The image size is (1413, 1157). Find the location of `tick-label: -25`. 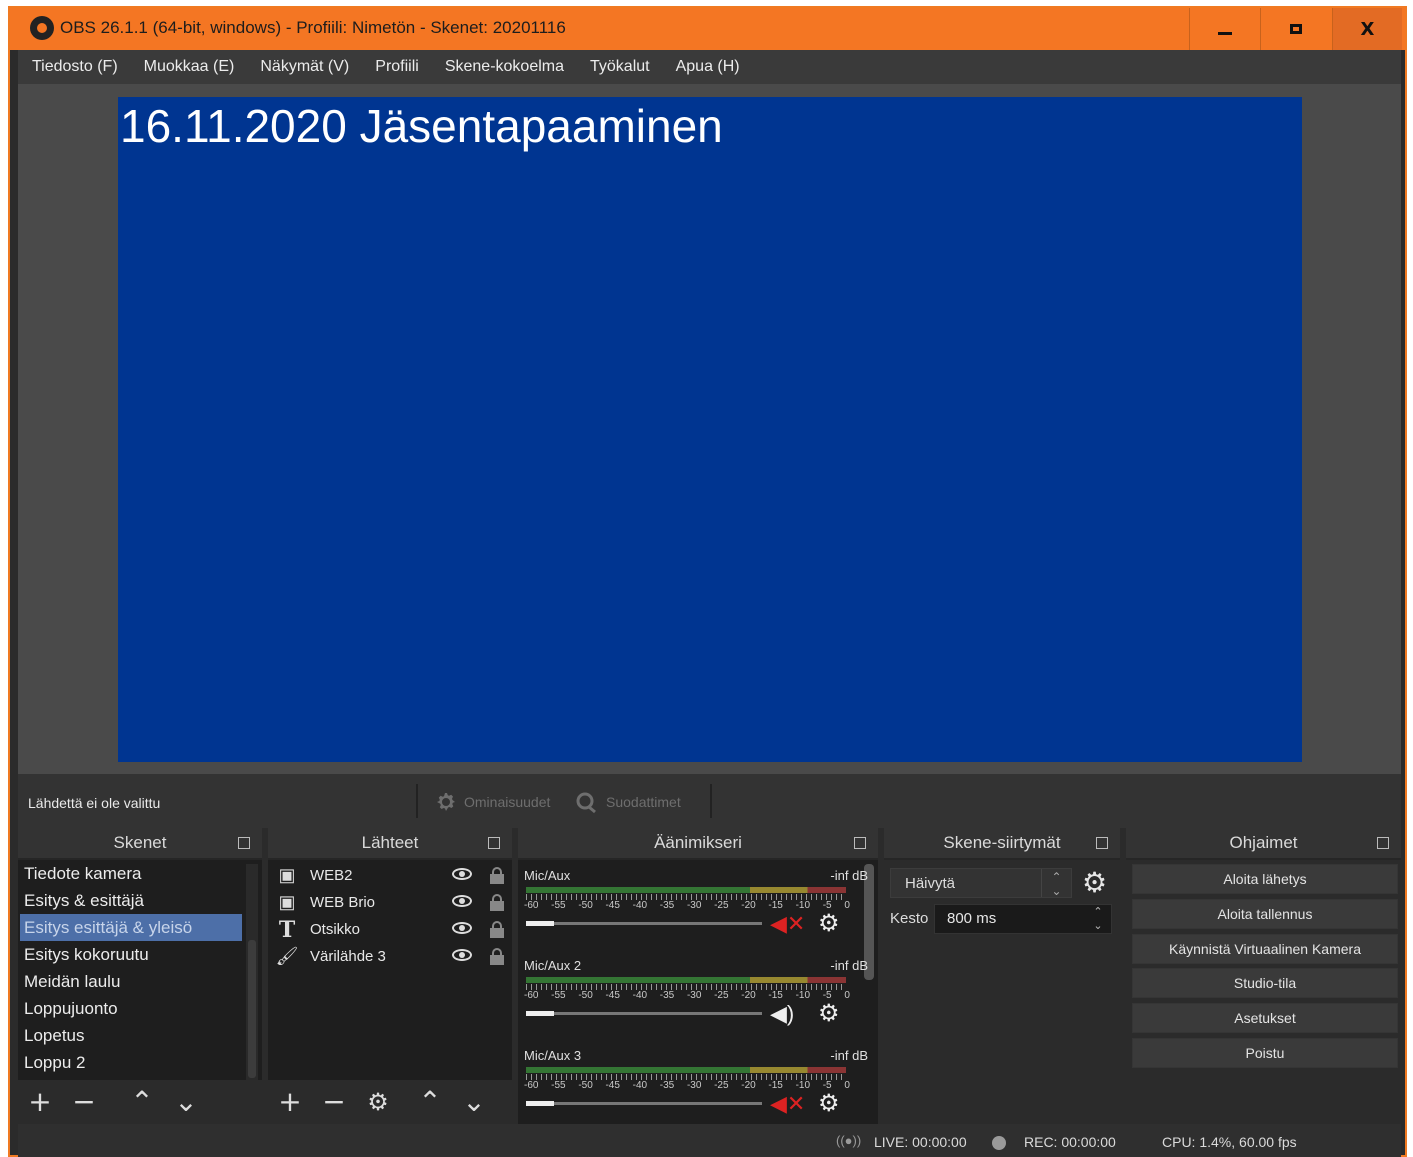

tick-label: -25 is located at coordinates (721, 995).